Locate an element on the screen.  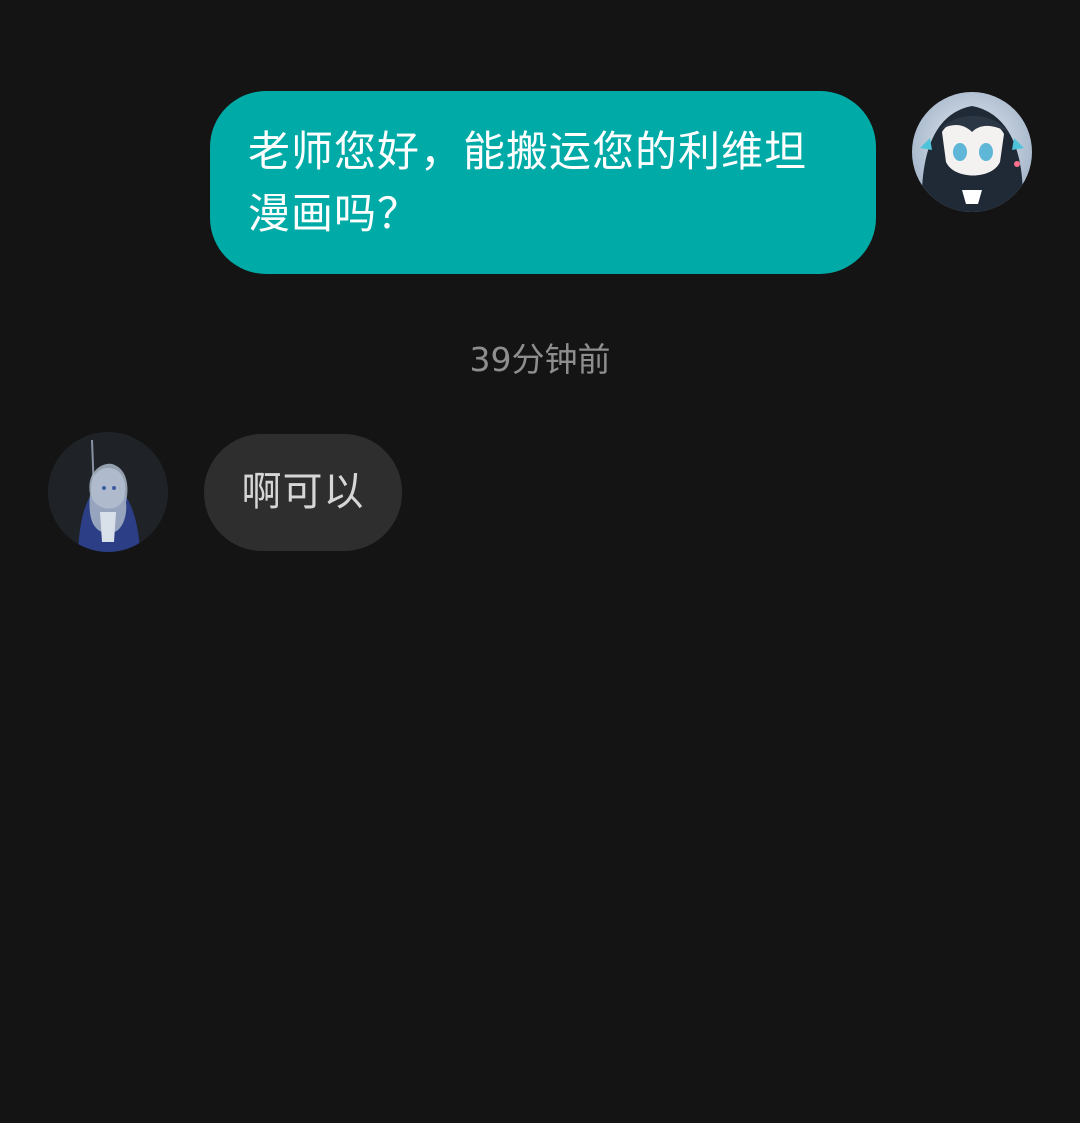
outgoing-message-bubble: 老师您好，能搬运您的利维坦 漫画吗？ is located at coordinates (543, 182).